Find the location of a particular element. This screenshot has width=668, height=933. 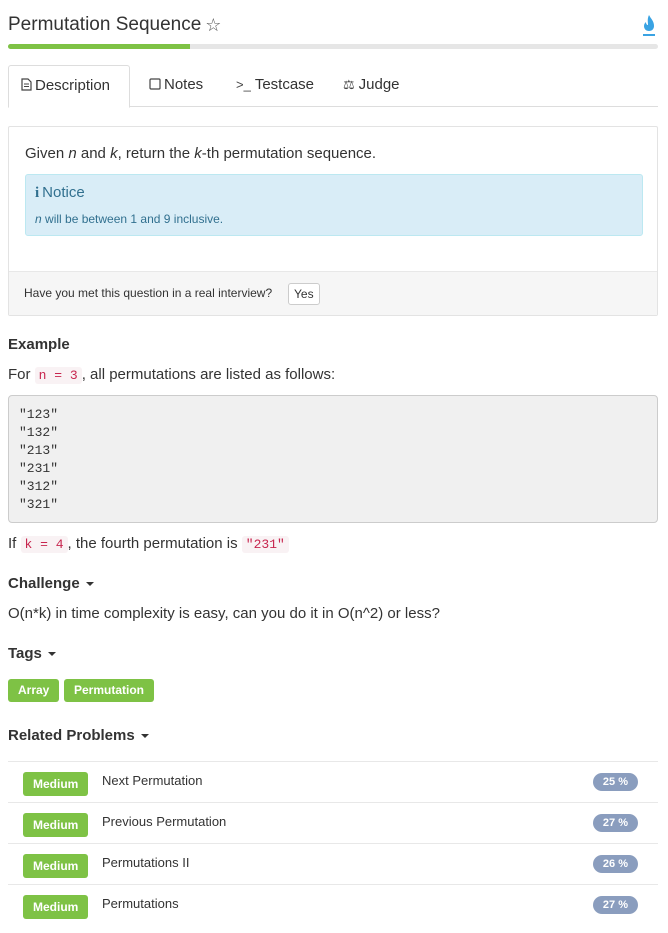

code-line: "132" is located at coordinates (39, 432).